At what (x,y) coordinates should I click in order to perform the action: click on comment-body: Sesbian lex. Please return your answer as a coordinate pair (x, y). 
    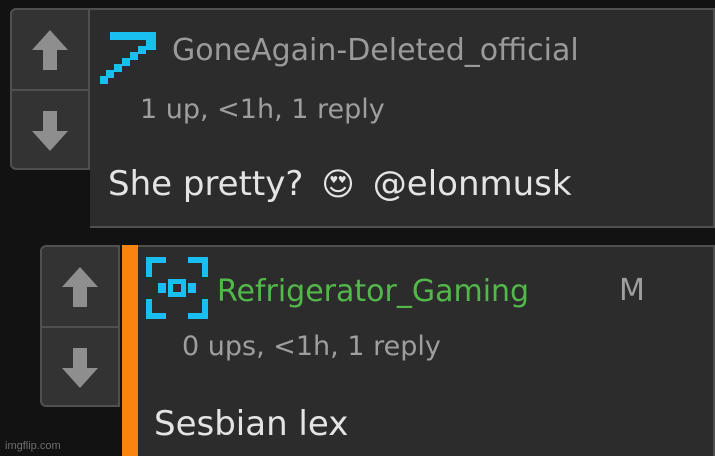
    Looking at the image, I should click on (251, 424).